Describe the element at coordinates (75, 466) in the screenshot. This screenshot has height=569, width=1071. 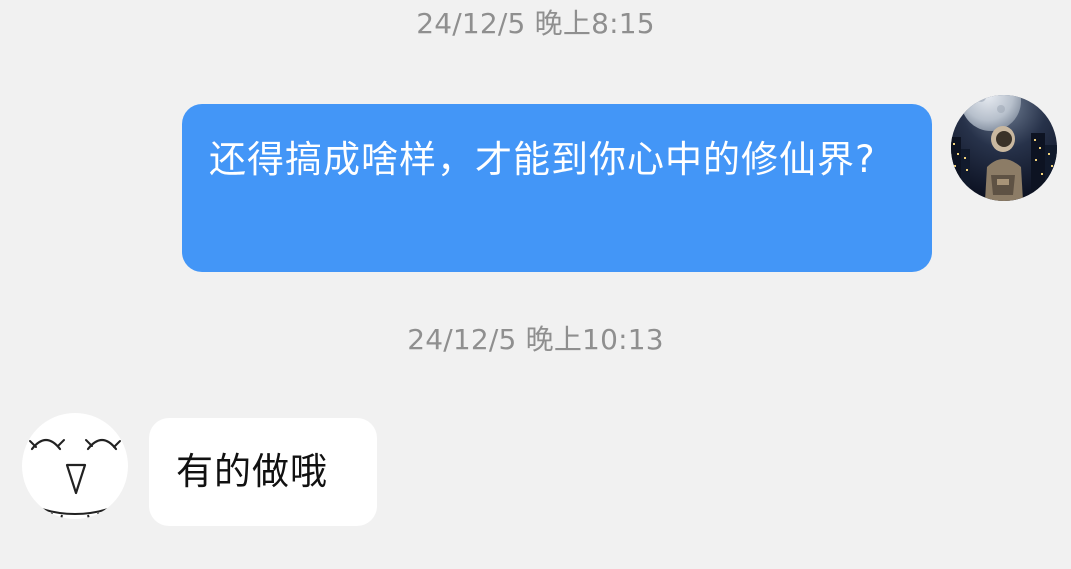
I see `smiling-face-avatar-icon` at that location.